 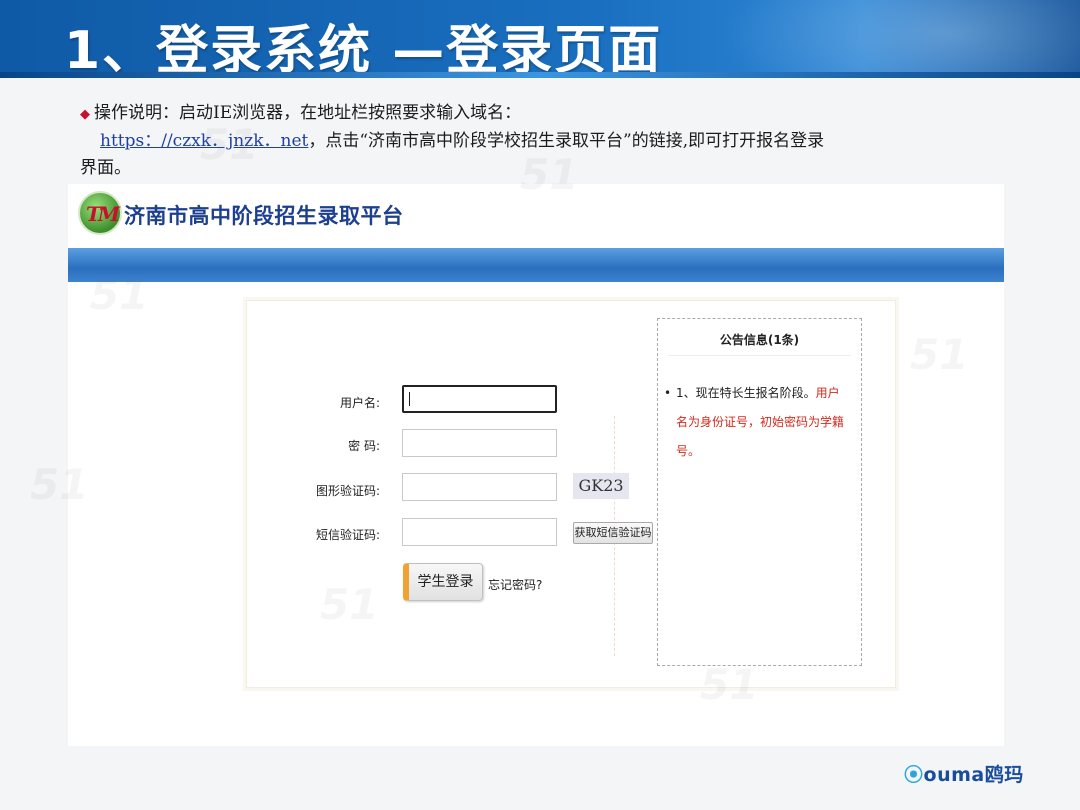 What do you see at coordinates (479, 487) in the screenshot?
I see `captcha-input` at bounding box center [479, 487].